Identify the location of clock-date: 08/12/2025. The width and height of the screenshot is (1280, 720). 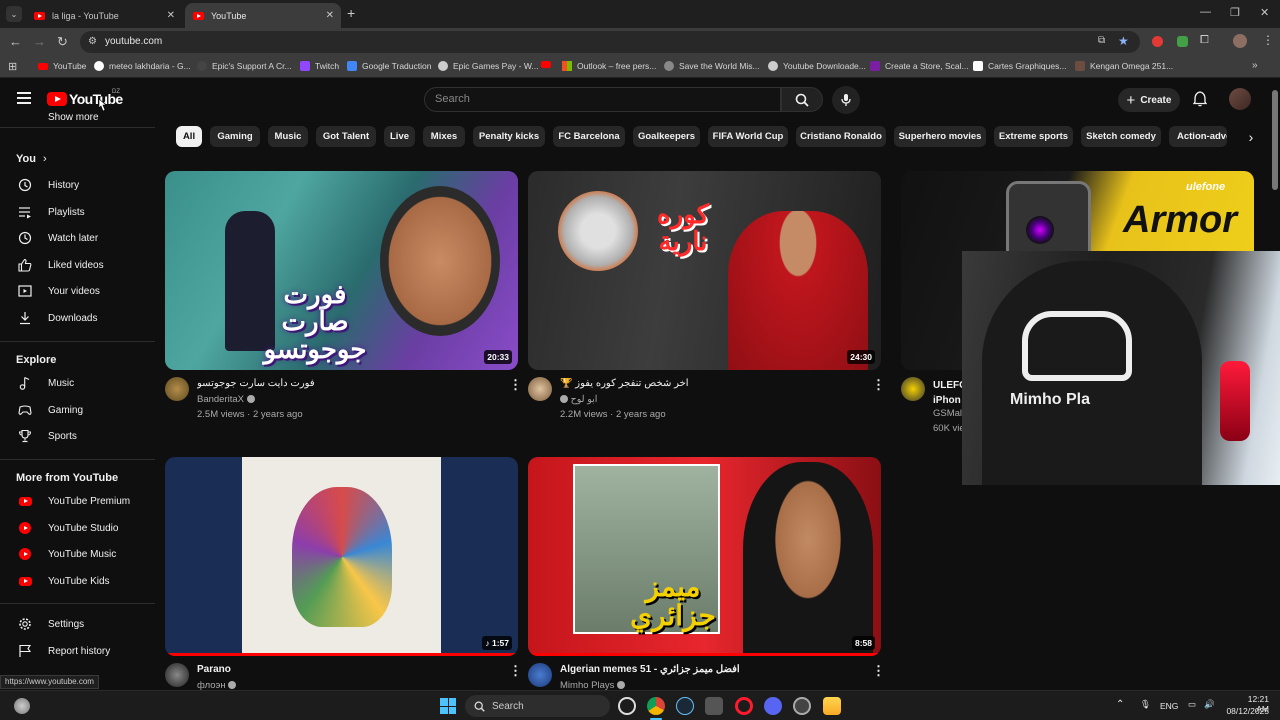
(1247, 711).